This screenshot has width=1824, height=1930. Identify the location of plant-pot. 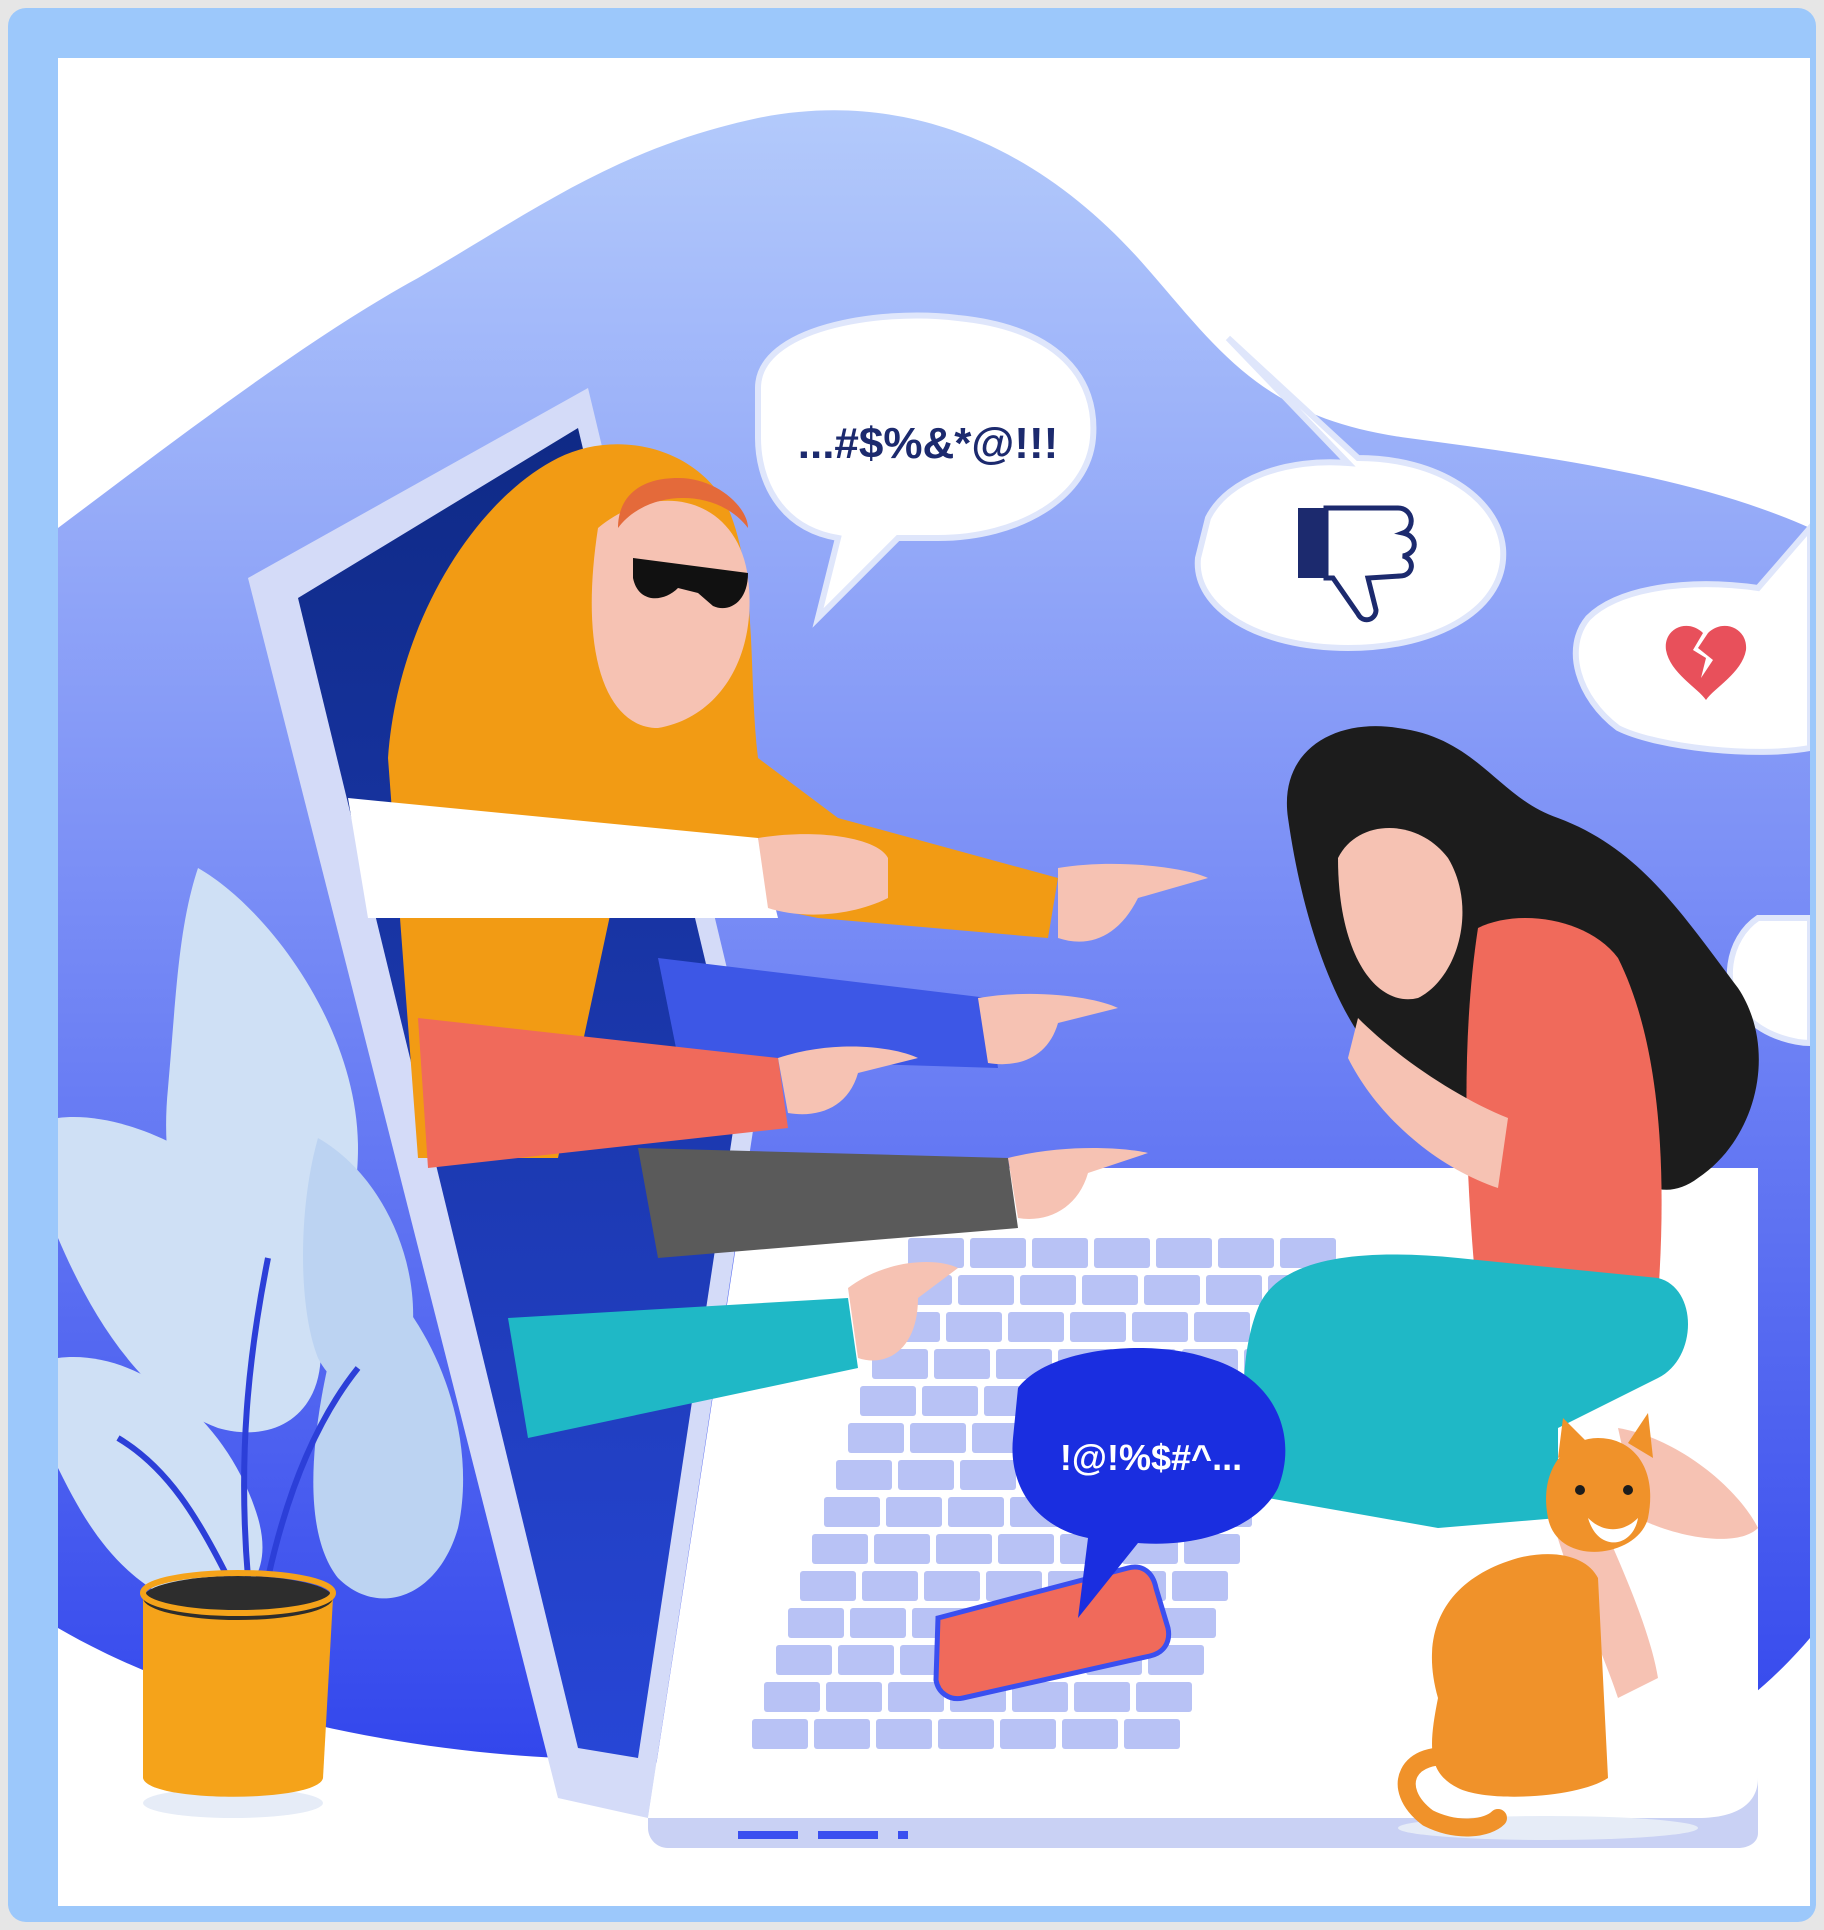
(238, 1694).